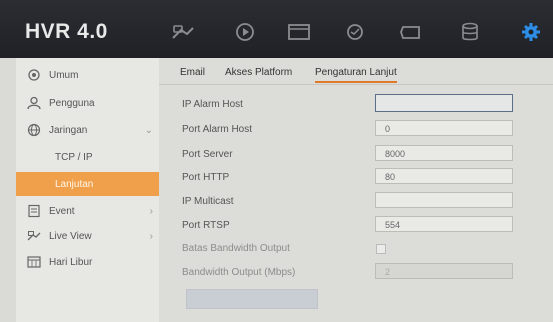 Image resolution: width=553 pixels, height=322 pixels. What do you see at coordinates (62, 211) in the screenshot?
I see `sidebar-item-label: Event` at bounding box center [62, 211].